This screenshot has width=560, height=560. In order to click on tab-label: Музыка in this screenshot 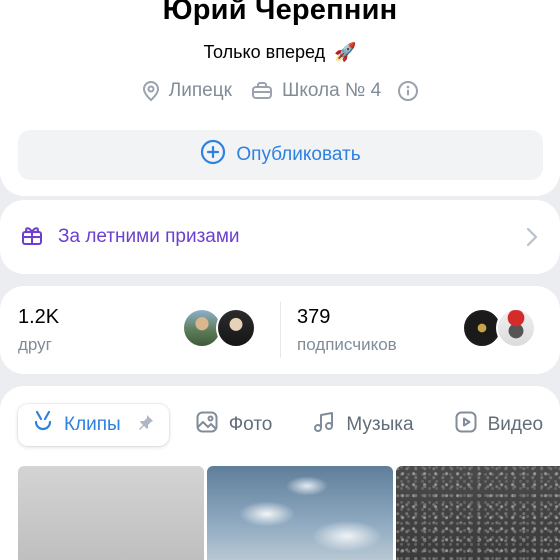, I will do `click(380, 424)`.